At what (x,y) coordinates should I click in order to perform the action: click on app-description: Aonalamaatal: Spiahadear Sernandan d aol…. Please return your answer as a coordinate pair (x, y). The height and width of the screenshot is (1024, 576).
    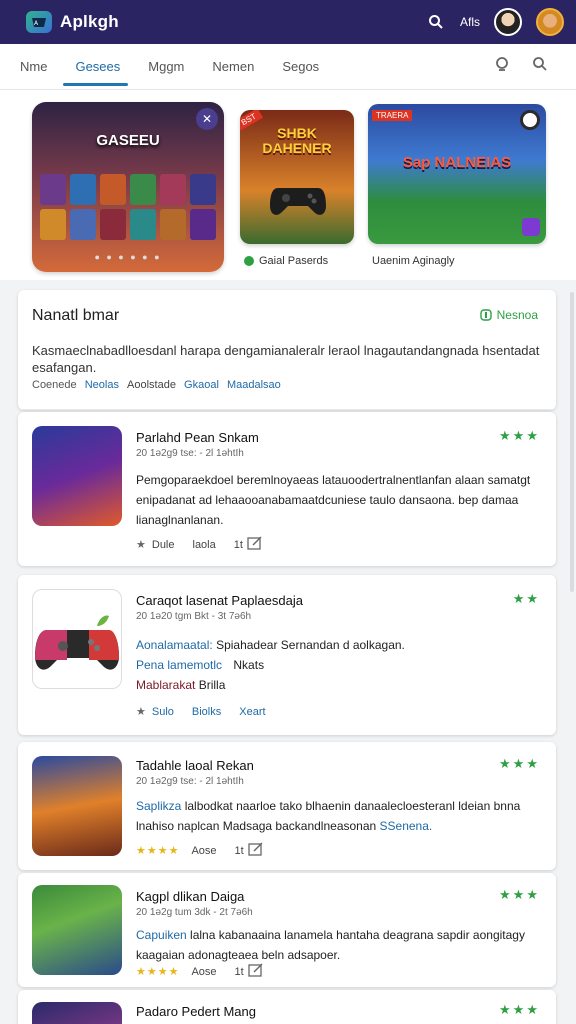
    Looking at the image, I should click on (270, 665).